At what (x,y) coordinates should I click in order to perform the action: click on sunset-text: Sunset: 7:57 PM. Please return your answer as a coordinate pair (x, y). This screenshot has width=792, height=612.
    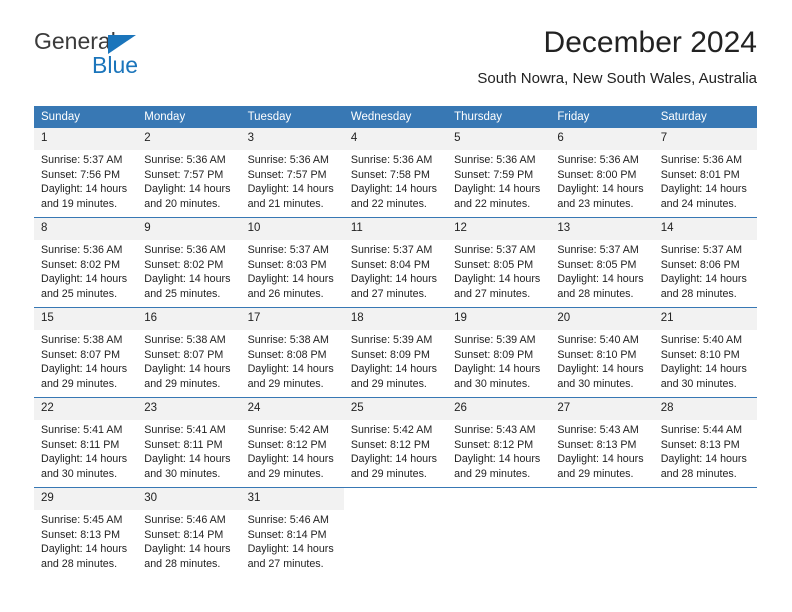
    Looking at the image, I should click on (287, 174).